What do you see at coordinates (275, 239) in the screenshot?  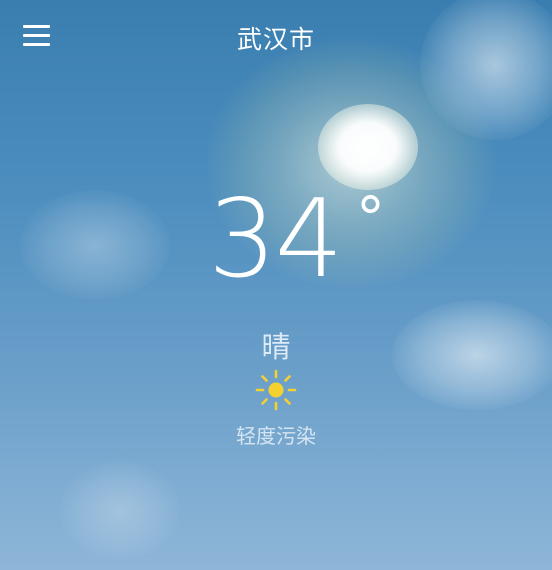 I see `temperature-value: 34` at bounding box center [275, 239].